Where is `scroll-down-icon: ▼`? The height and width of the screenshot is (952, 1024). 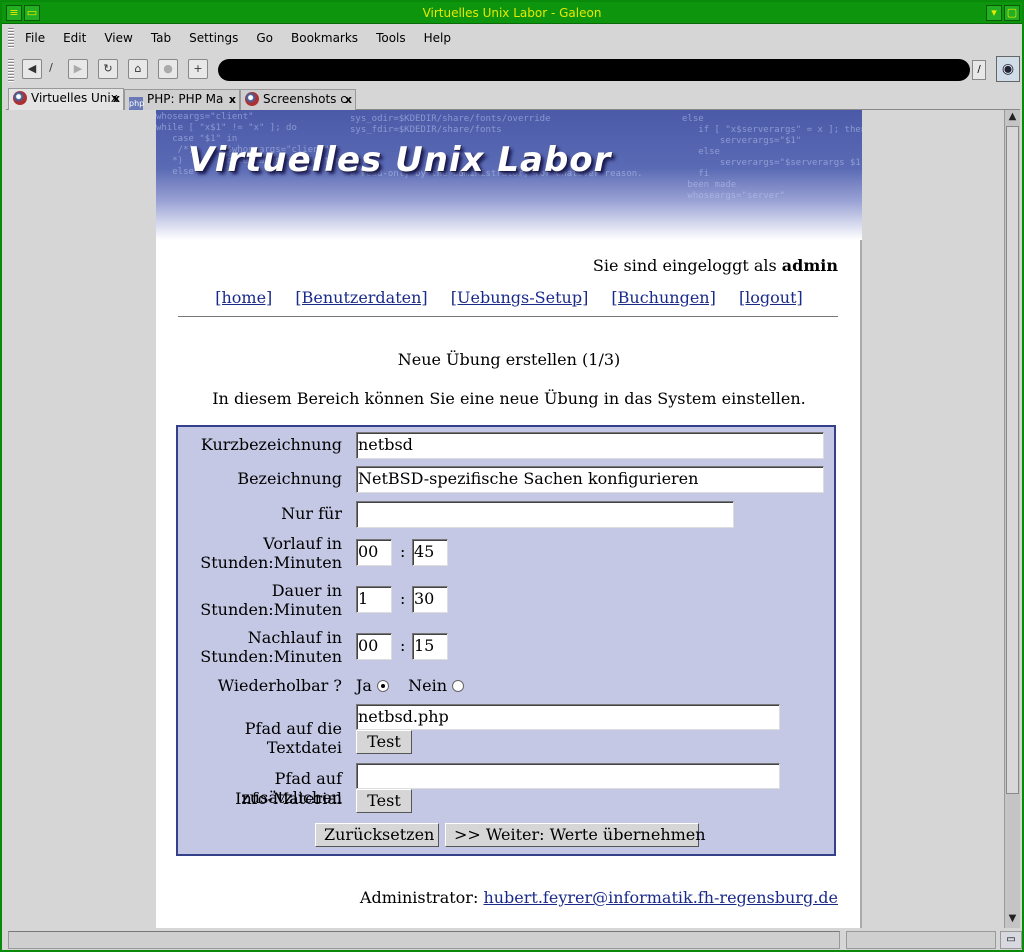
scroll-down-icon: ▼ is located at coordinates (1012, 919).